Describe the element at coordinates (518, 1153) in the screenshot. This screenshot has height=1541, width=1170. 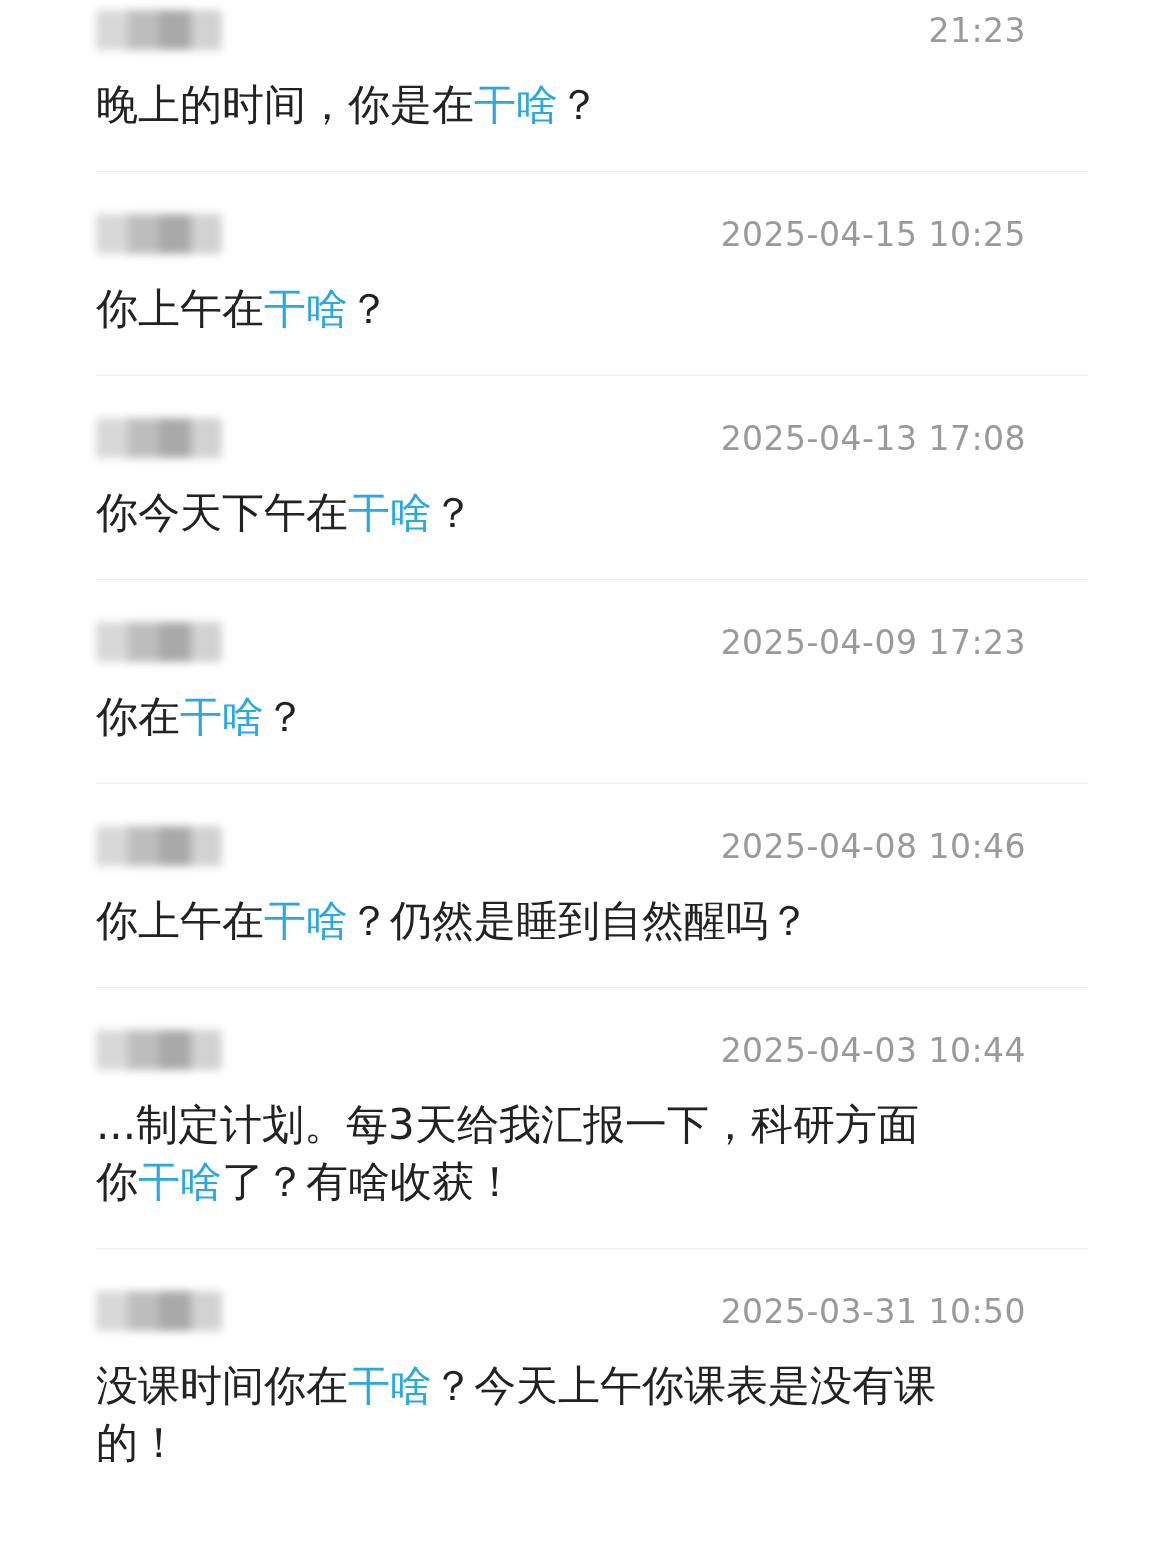
I see `message-text: ...制定计划。每3天给我汇报一下，科研方面你干啥了？有啥收获！` at that location.